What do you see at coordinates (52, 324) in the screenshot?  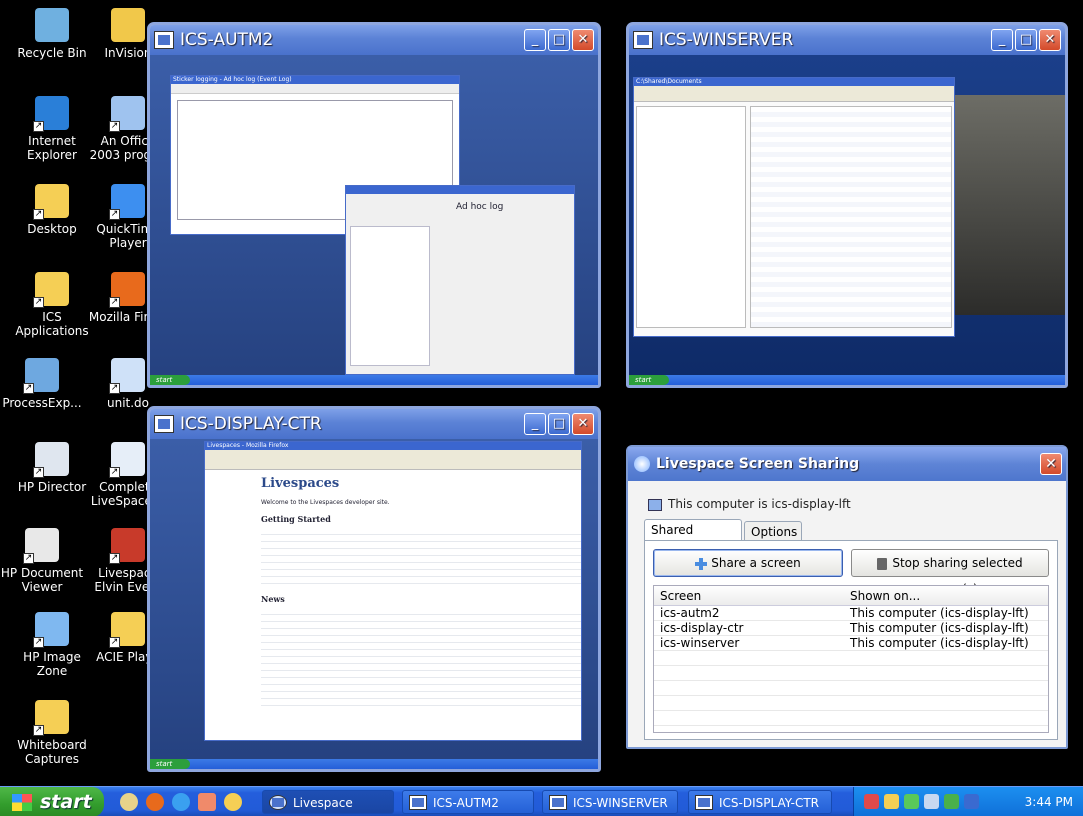 I see `desktop-icon-label: ICS Applications` at bounding box center [52, 324].